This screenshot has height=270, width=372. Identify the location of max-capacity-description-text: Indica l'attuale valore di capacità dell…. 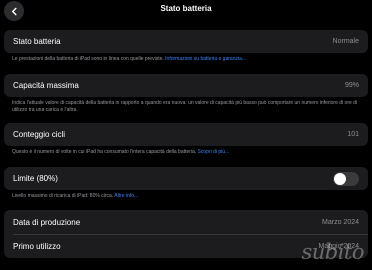
(185, 106).